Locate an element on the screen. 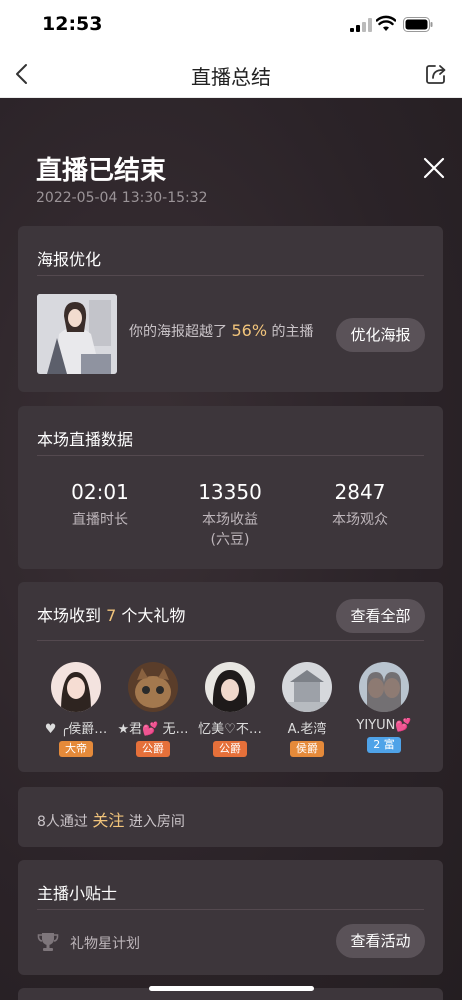 The height and width of the screenshot is (1000, 462). gift-user-name: YIYUN💕 is located at coordinates (384, 725).